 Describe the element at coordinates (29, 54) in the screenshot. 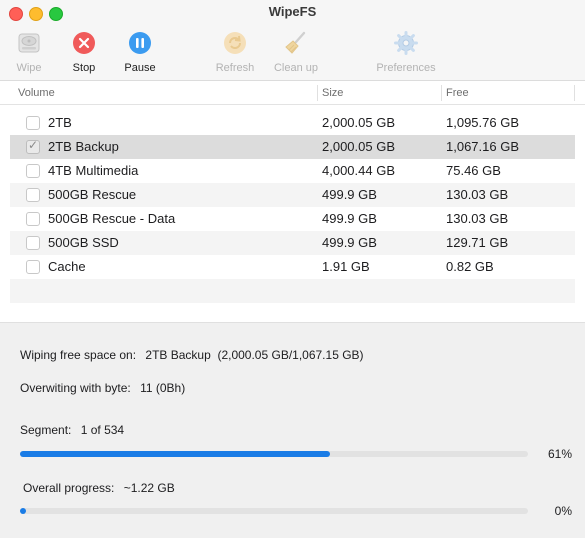

I see `wipe-button: Wipe` at that location.